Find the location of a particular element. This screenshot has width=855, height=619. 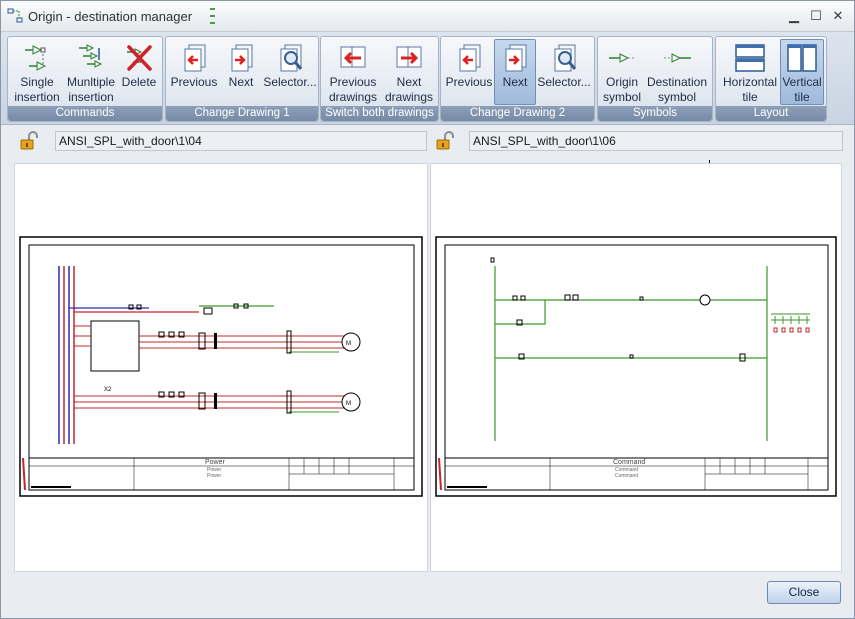

vertical-tile-button: Vertical tile is located at coordinates (802, 72).